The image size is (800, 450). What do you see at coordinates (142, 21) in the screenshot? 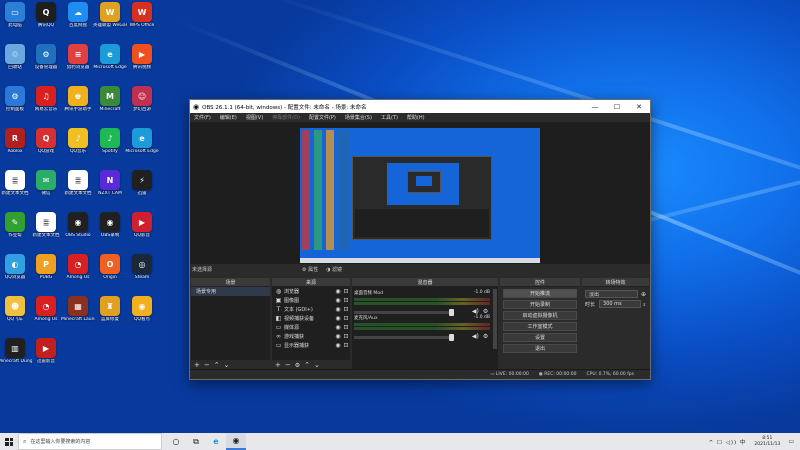
I see `desktop-icon: W WPS Office` at bounding box center [142, 21].